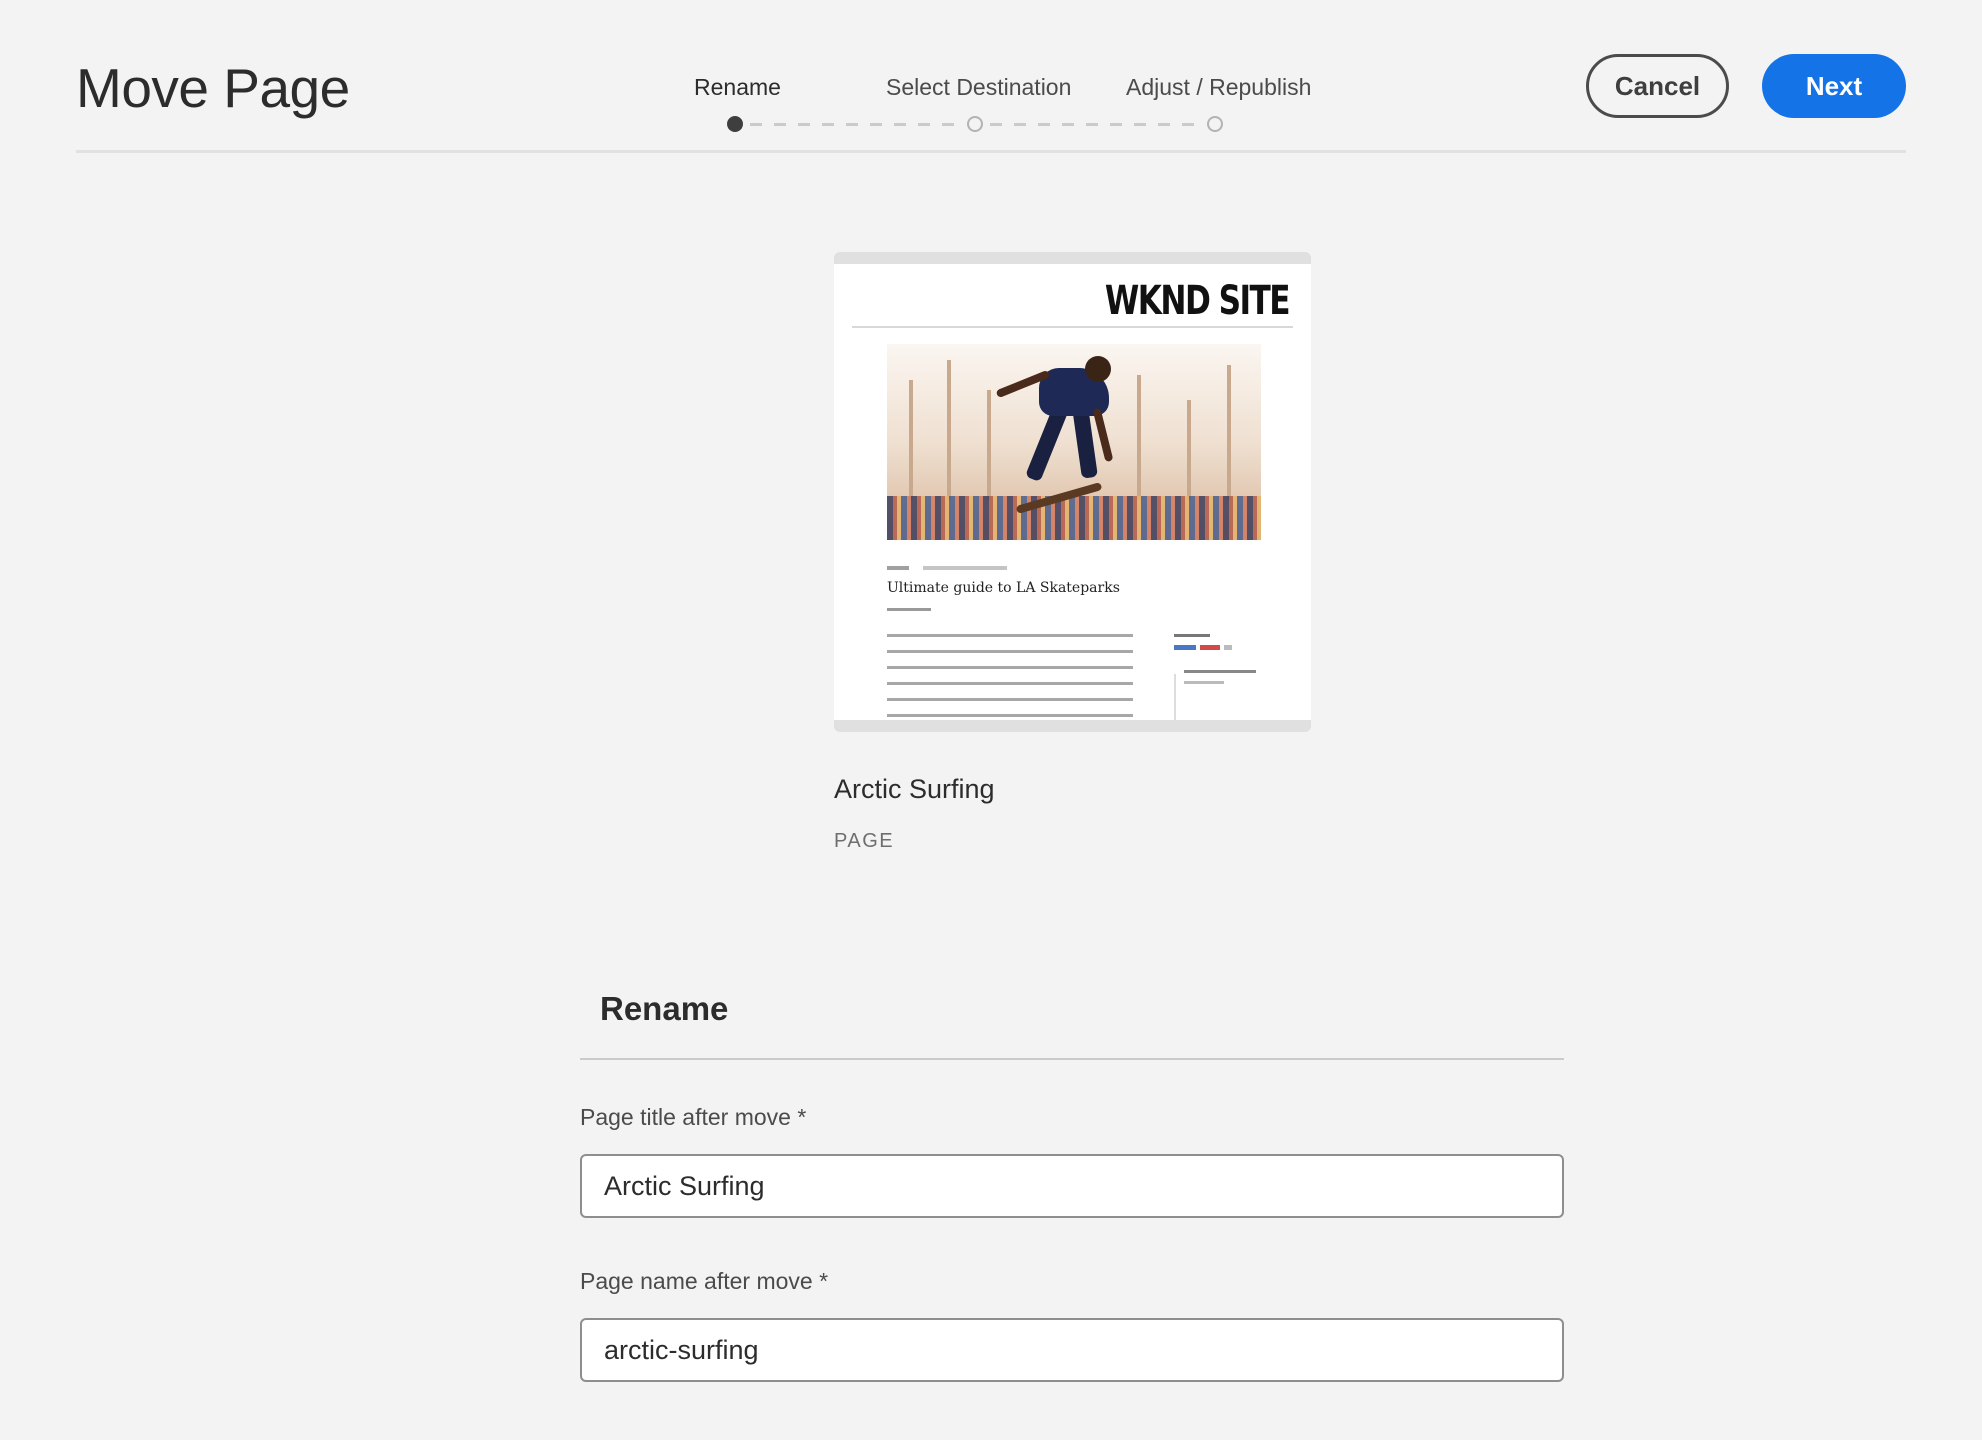 The width and height of the screenshot is (1982, 1440). Describe the element at coordinates (975, 124) in the screenshot. I see `step-select-destination-dot` at that location.